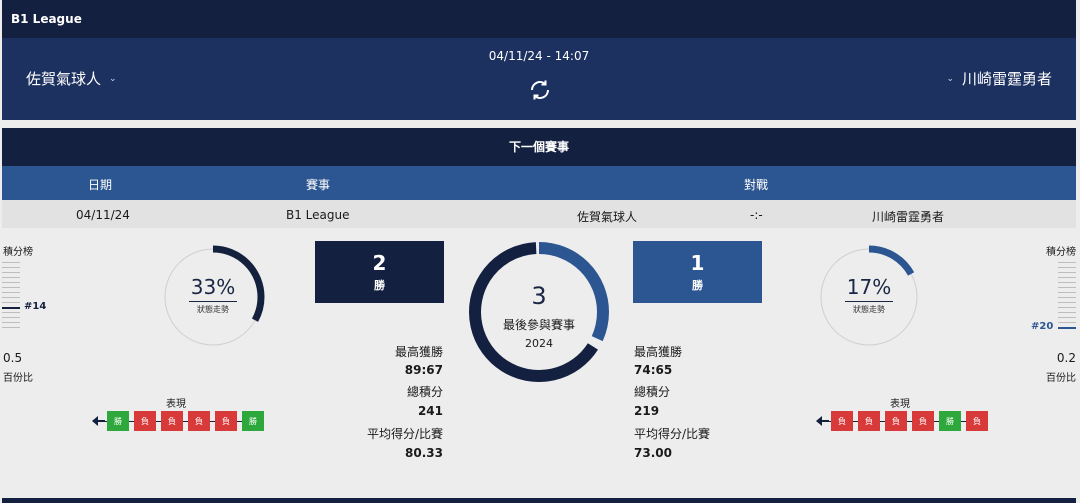 This screenshot has height=503, width=1080. Describe the element at coordinates (18, 252) in the screenshot. I see `home-standings-label: 積分榜` at that location.